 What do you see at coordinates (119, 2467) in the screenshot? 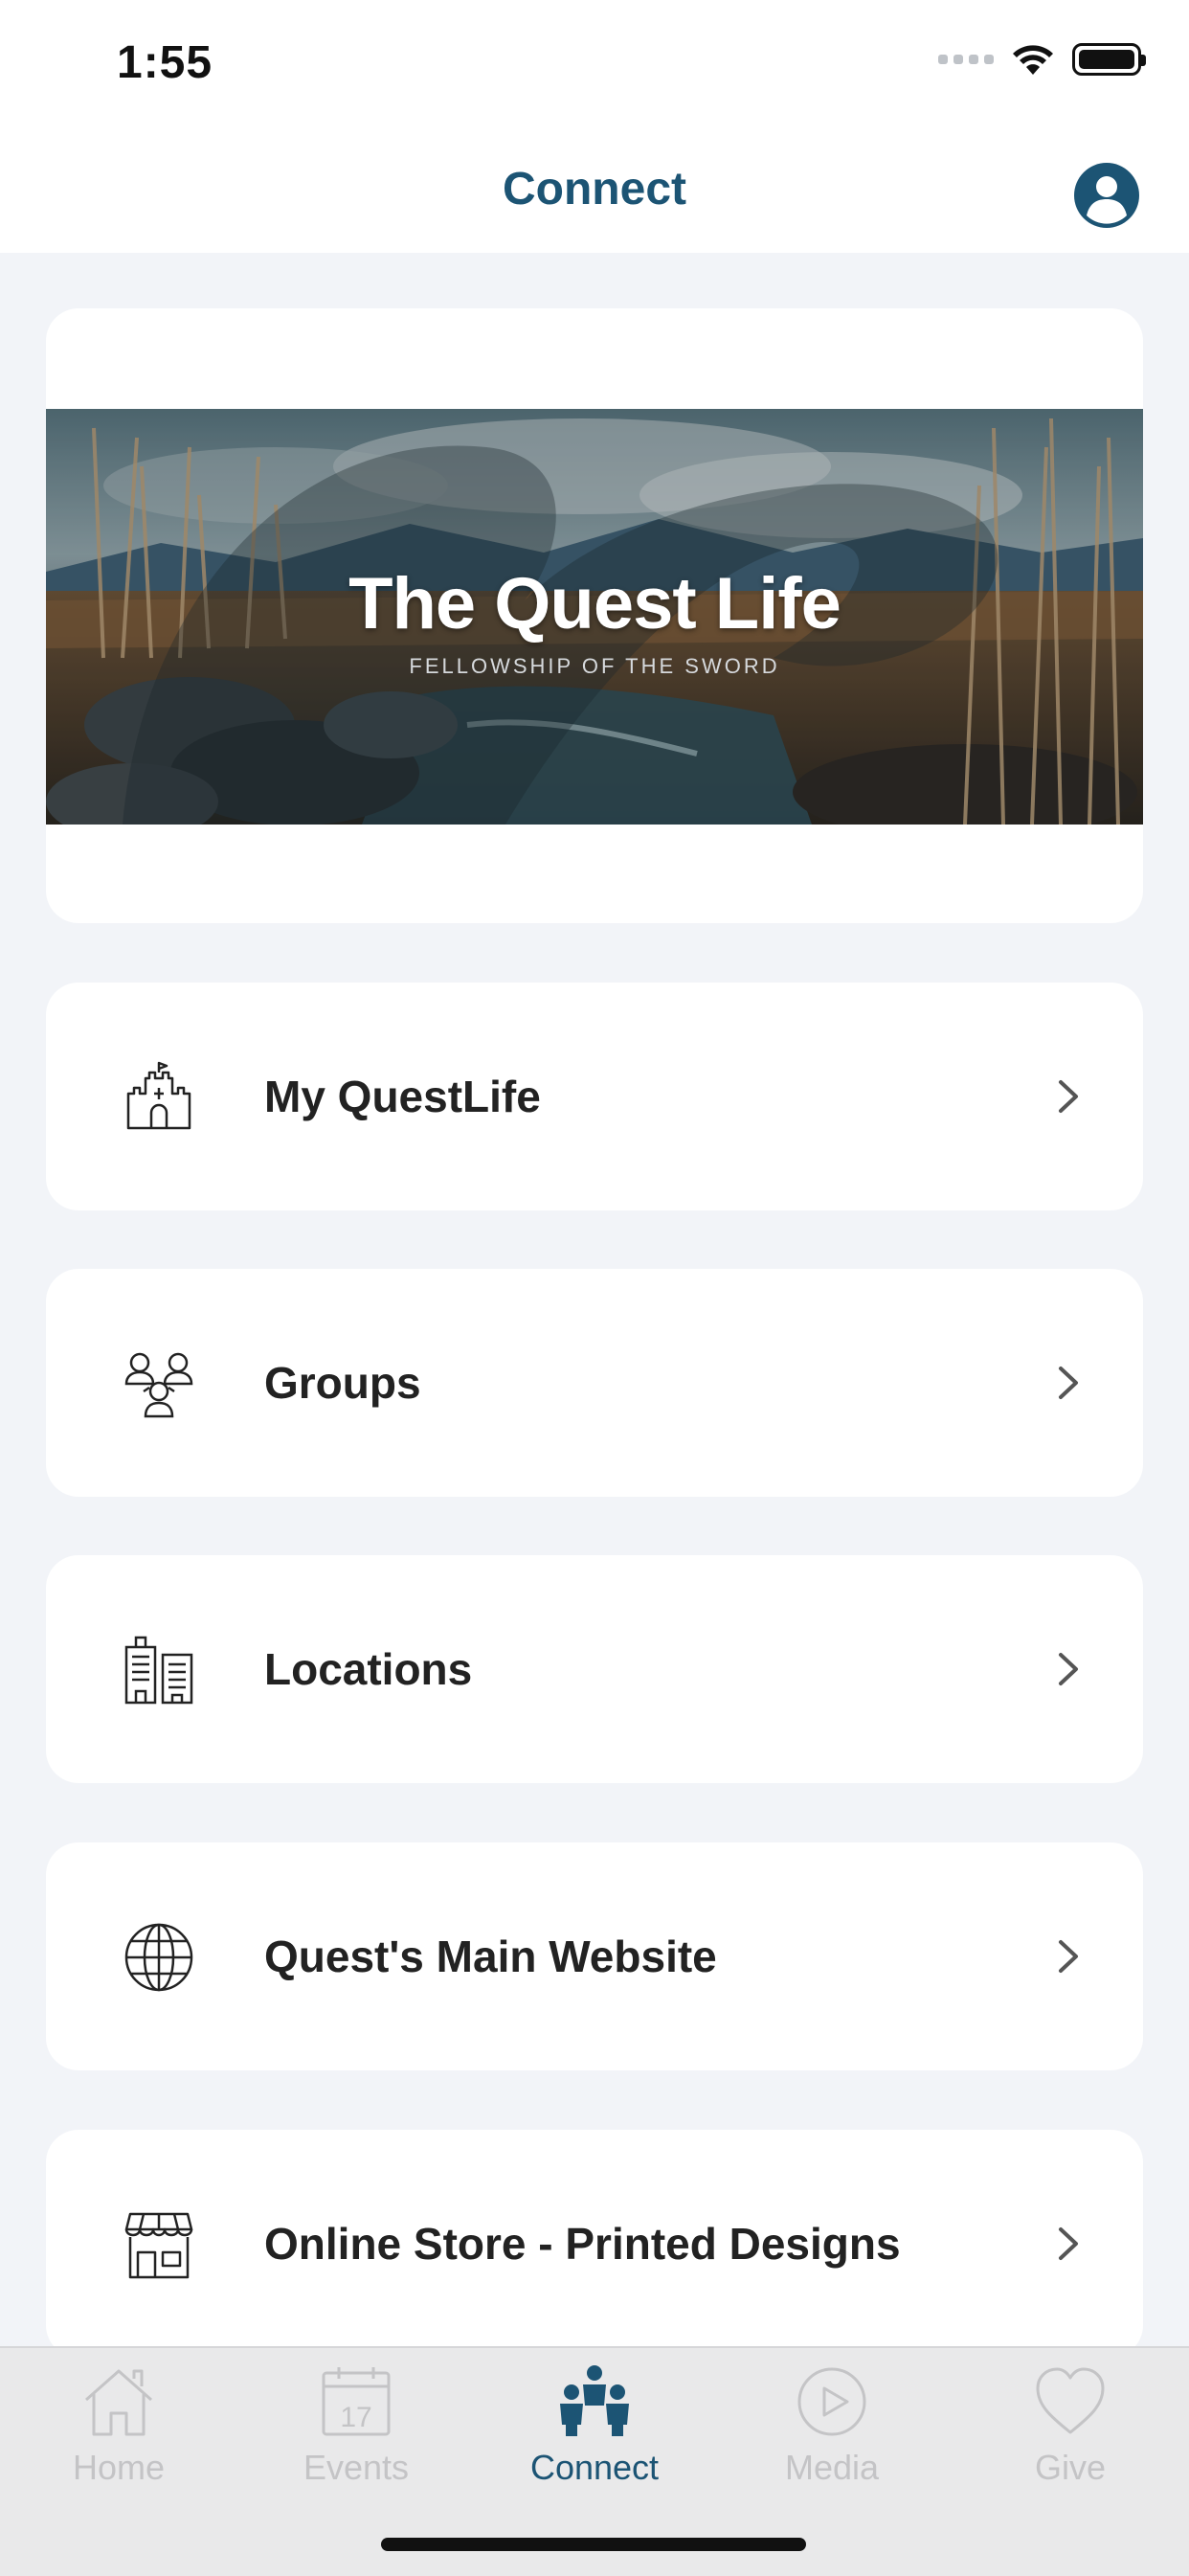
I see `tab-label: Home` at bounding box center [119, 2467].